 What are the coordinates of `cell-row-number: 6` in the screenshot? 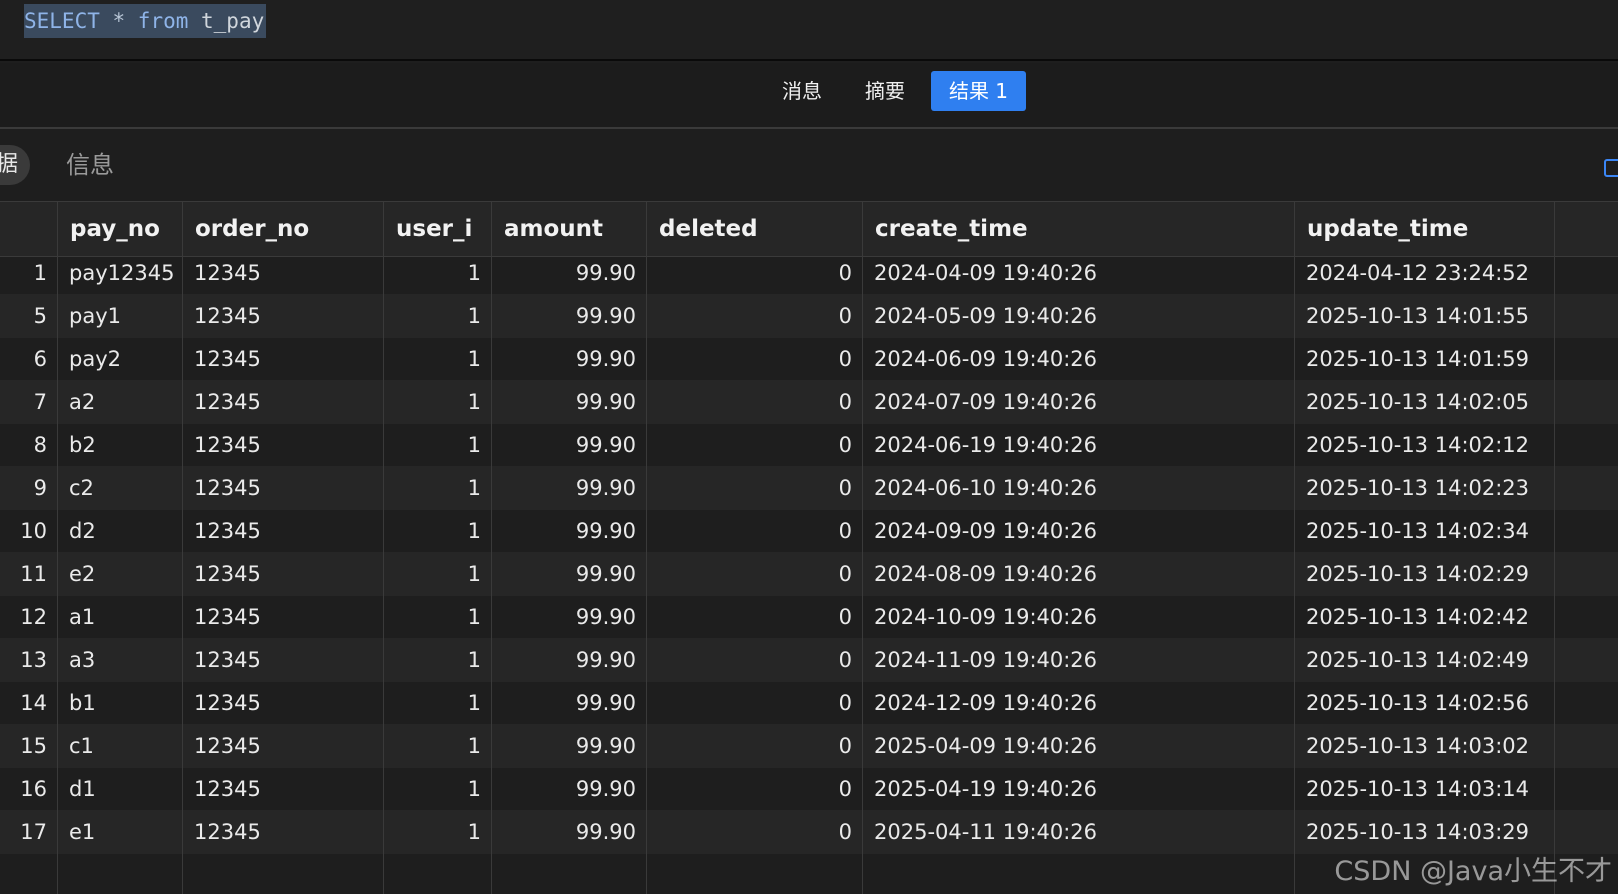 It's located at (28, 359).